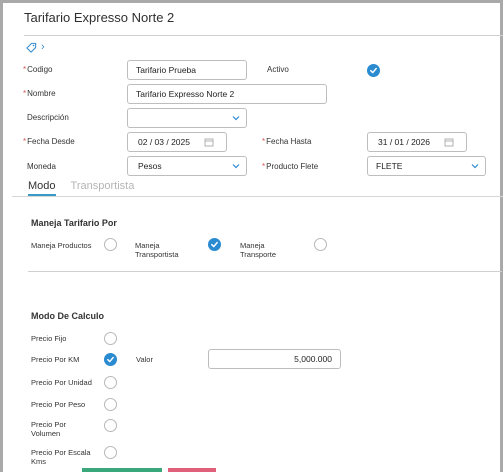  What do you see at coordinates (164, 142) in the screenshot?
I see `fecha-desde-value: 02 / 03 / 2025` at bounding box center [164, 142].